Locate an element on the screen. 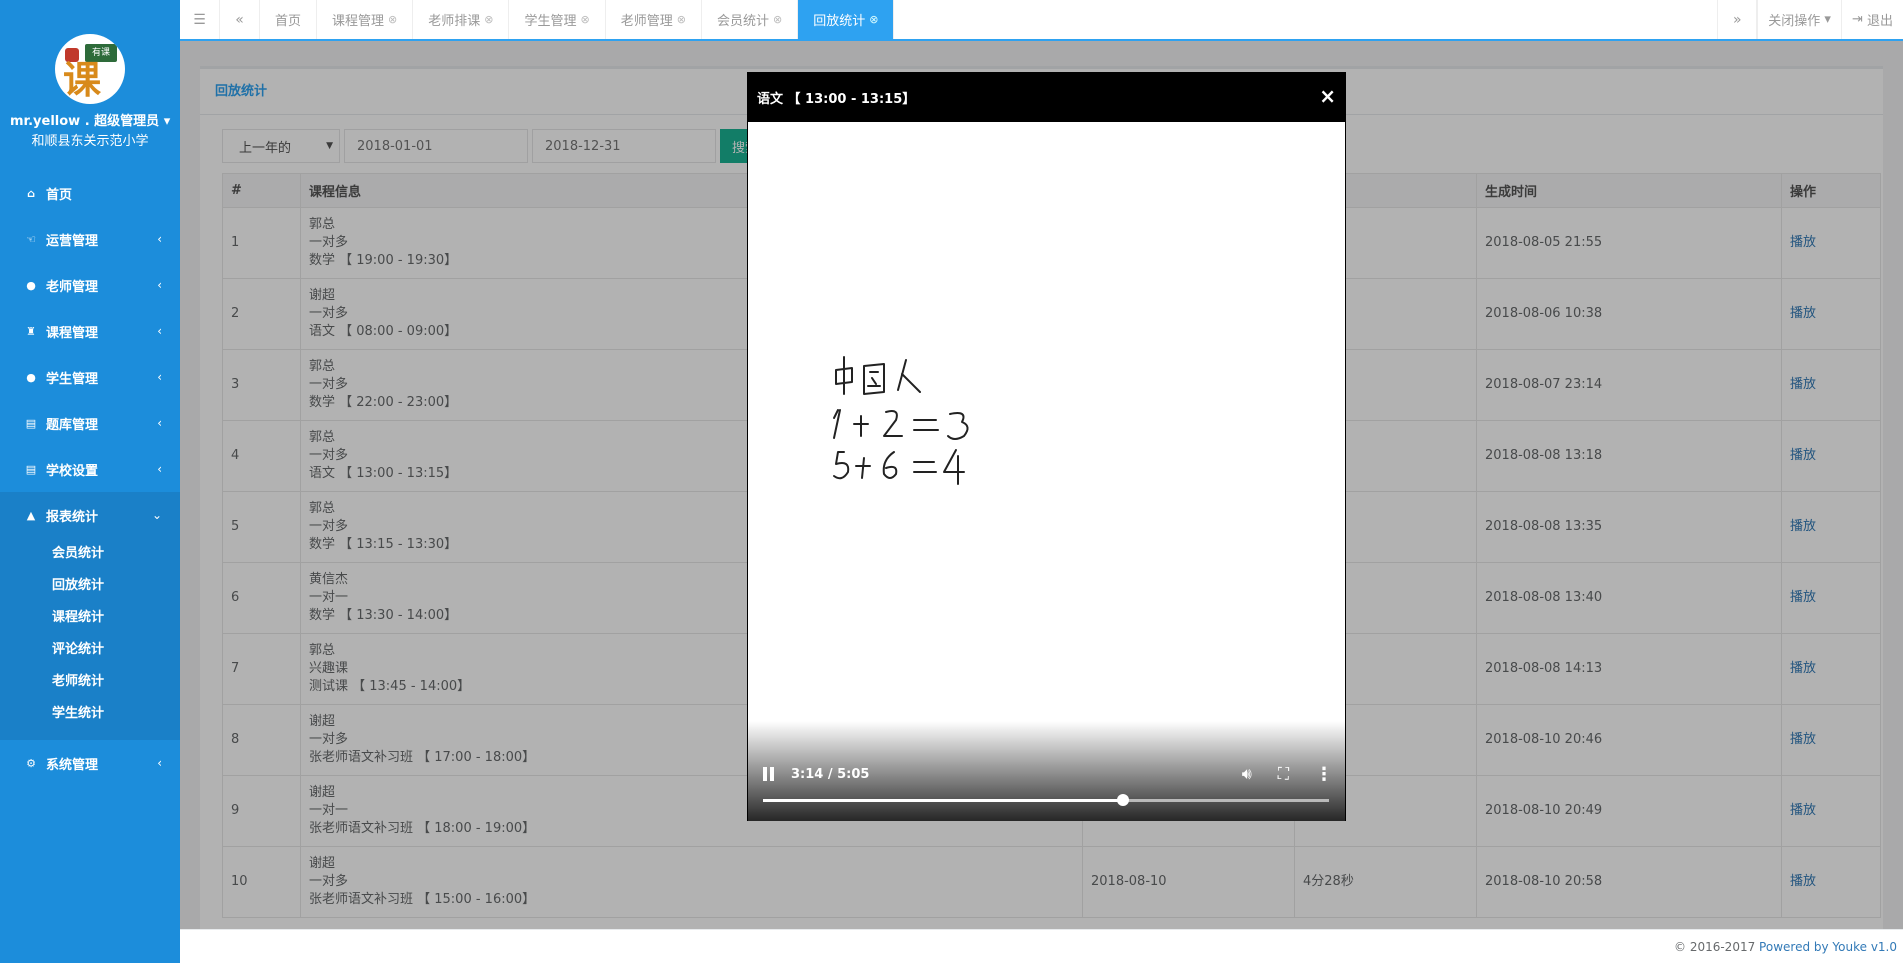 Image resolution: width=1903 pixels, height=963 pixels. modal-header: 语文 【 13:00 - 13:15】 × is located at coordinates (1046, 97).